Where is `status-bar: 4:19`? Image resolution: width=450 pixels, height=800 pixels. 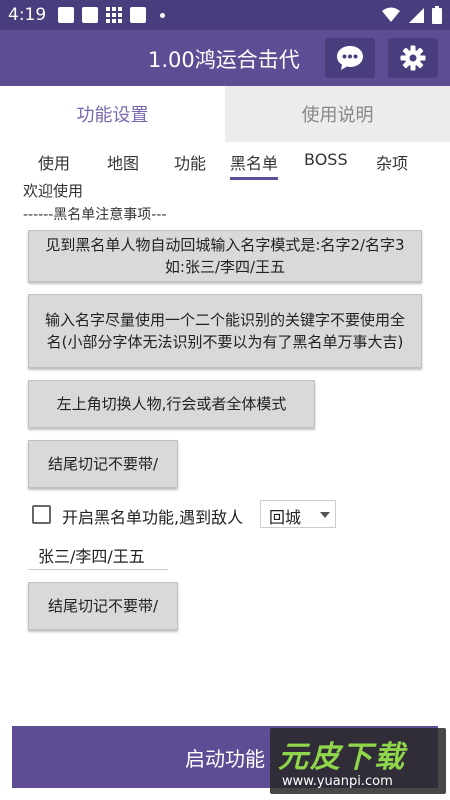 status-bar: 4:19 is located at coordinates (225, 15).